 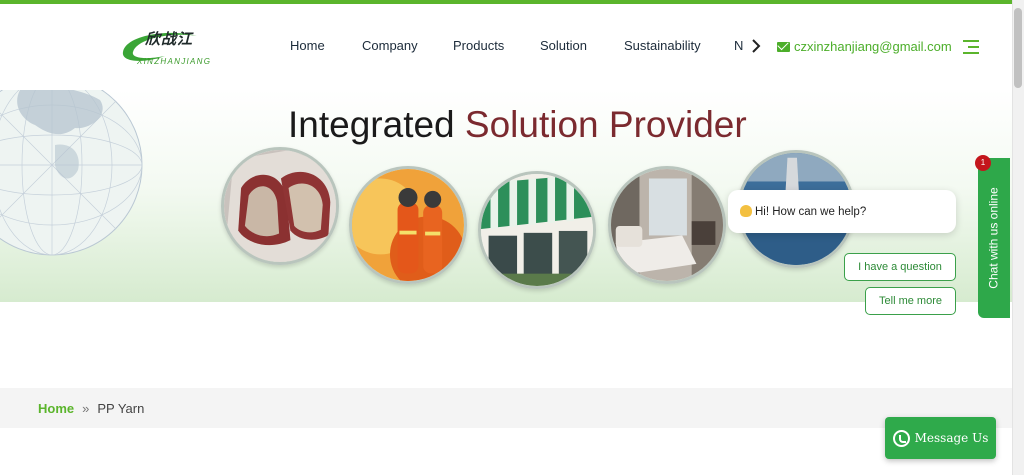 What do you see at coordinates (537, 230) in the screenshot?
I see `product-image-awning` at bounding box center [537, 230].